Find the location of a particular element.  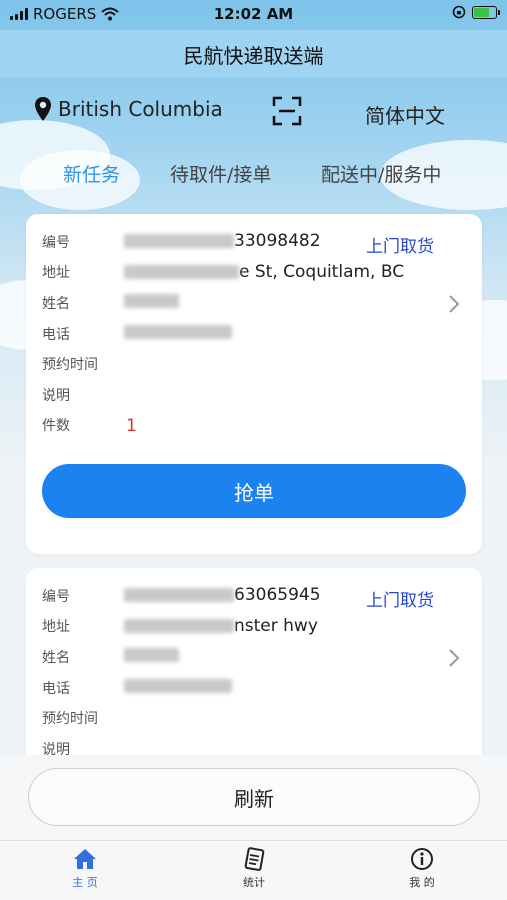

order-address: e St, Coquitlam, BC is located at coordinates (264, 272).